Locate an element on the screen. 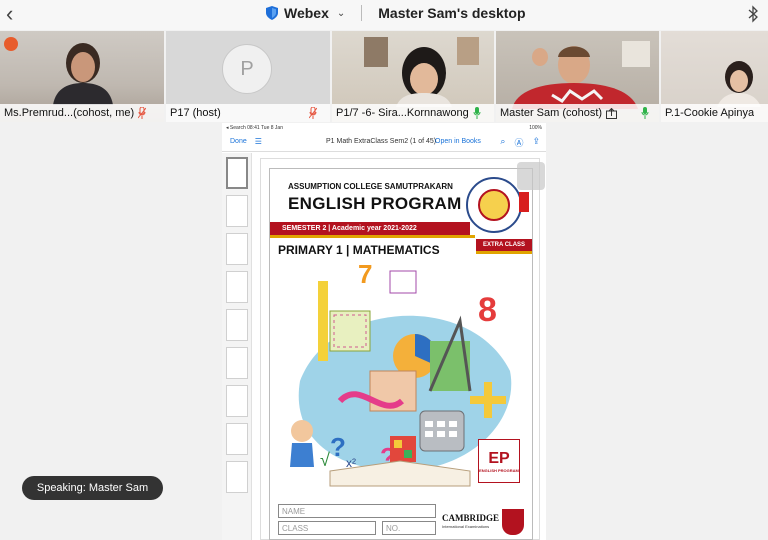 This screenshot has width=768, height=540. subject-title: PRIMARY 1 | MATHEMATICS is located at coordinates (359, 250).